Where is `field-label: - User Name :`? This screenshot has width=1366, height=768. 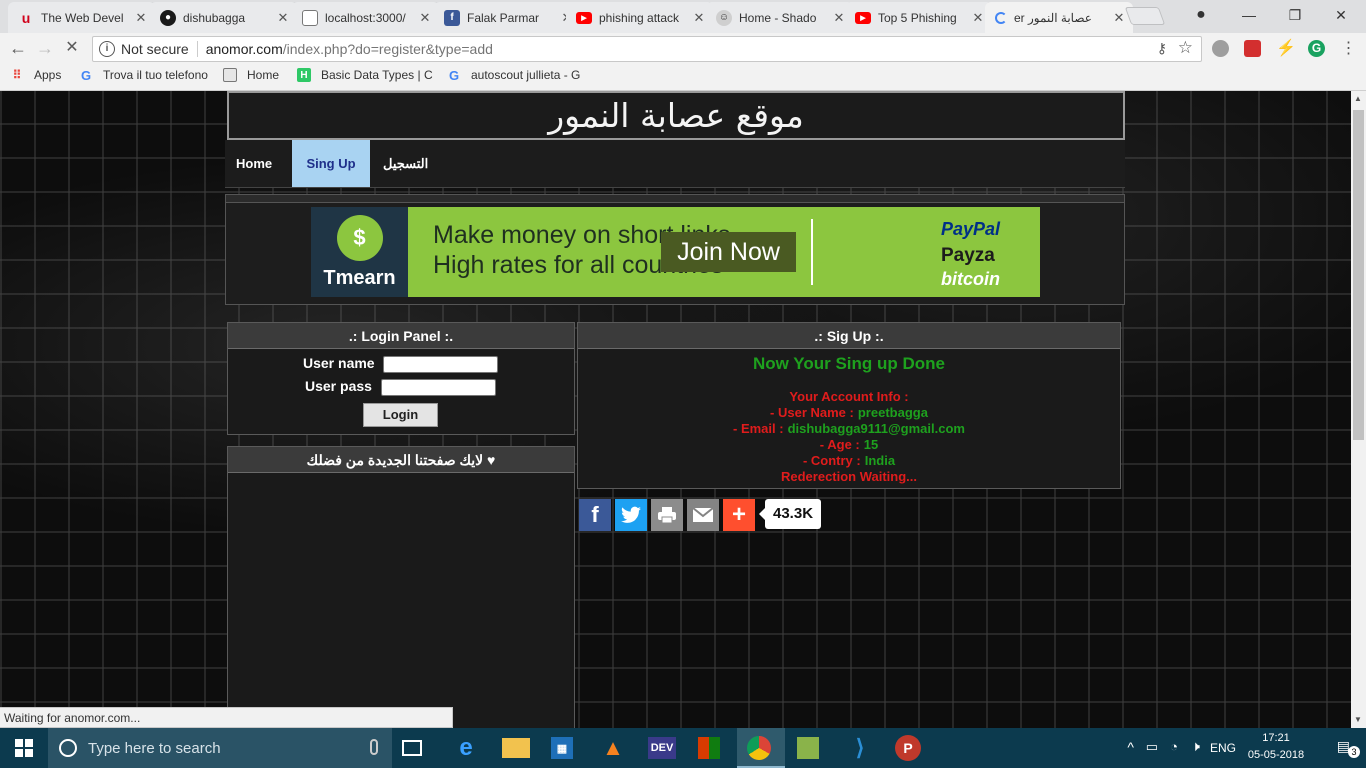
field-label: - User Name : is located at coordinates (812, 412).